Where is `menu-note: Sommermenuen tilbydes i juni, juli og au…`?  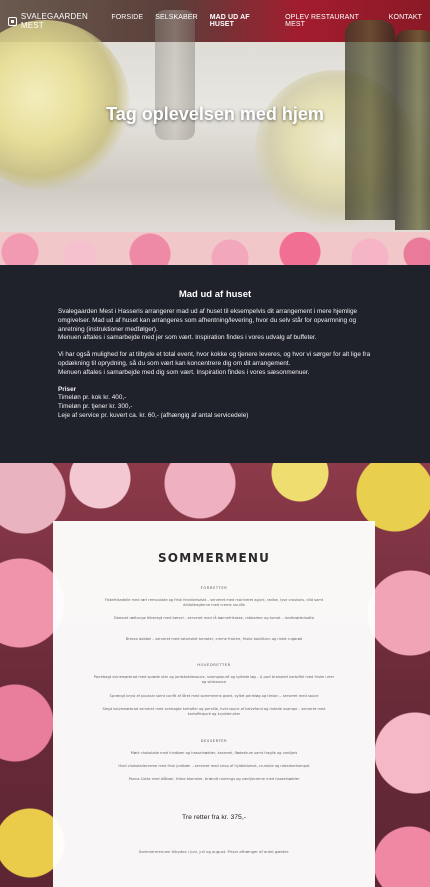 menu-note: Sommermenuen tilbydes i juni, juli og au… is located at coordinates (214, 851).